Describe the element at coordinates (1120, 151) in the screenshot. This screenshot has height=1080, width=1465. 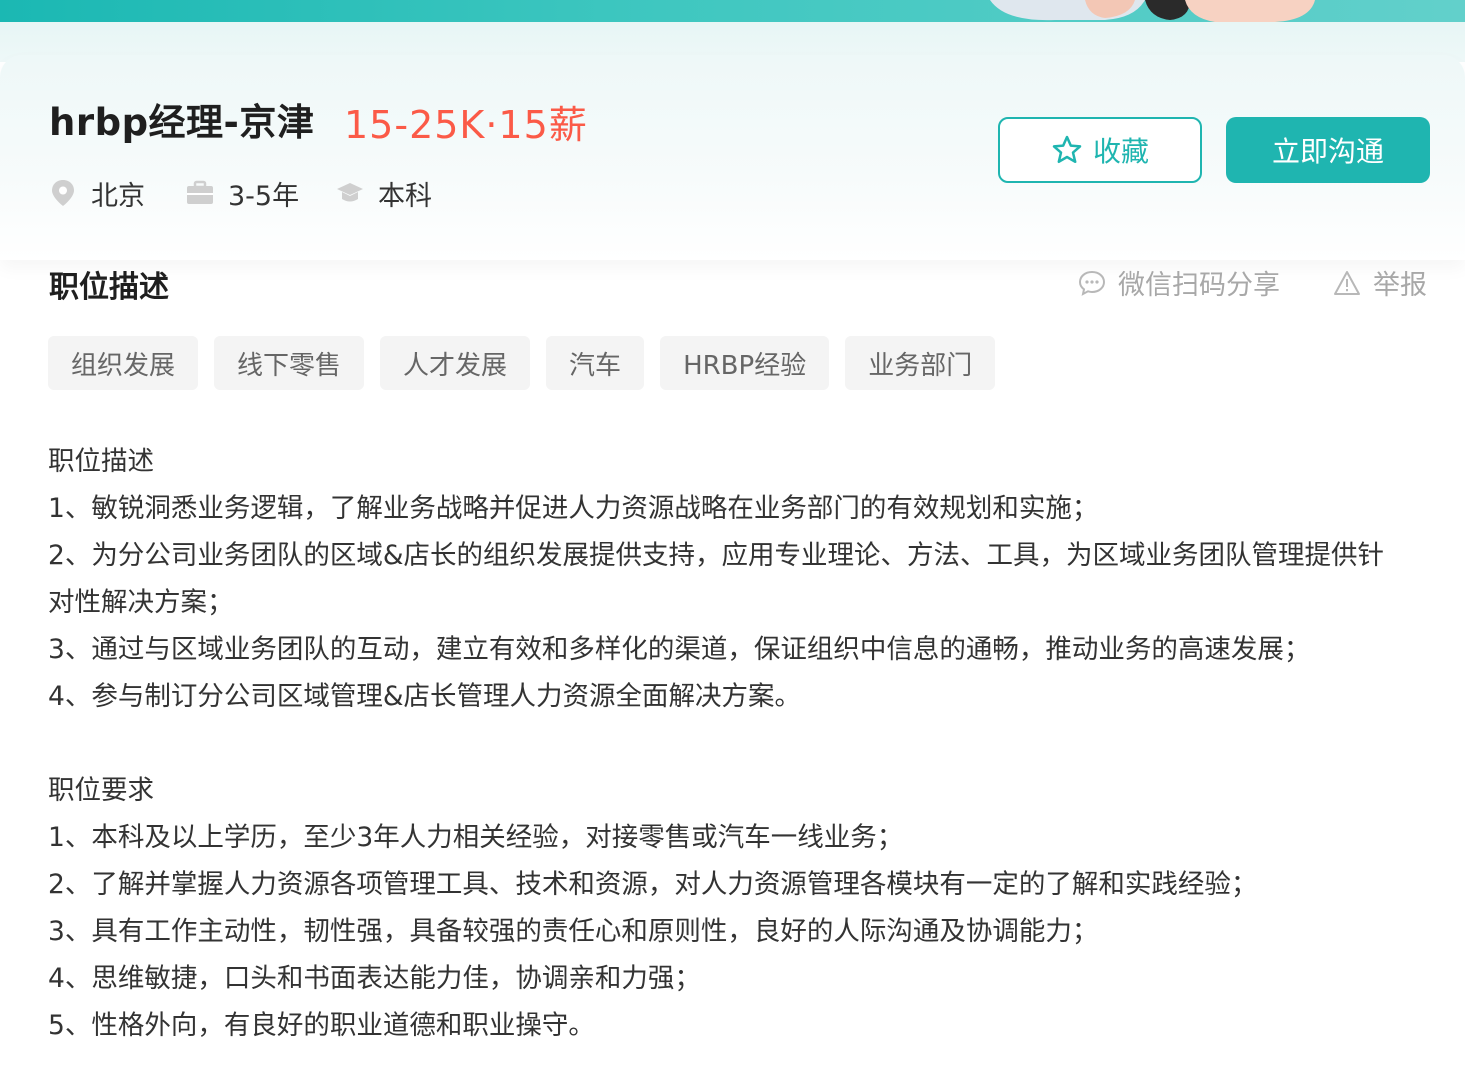
I see `favorite-button-label: 收藏` at that location.